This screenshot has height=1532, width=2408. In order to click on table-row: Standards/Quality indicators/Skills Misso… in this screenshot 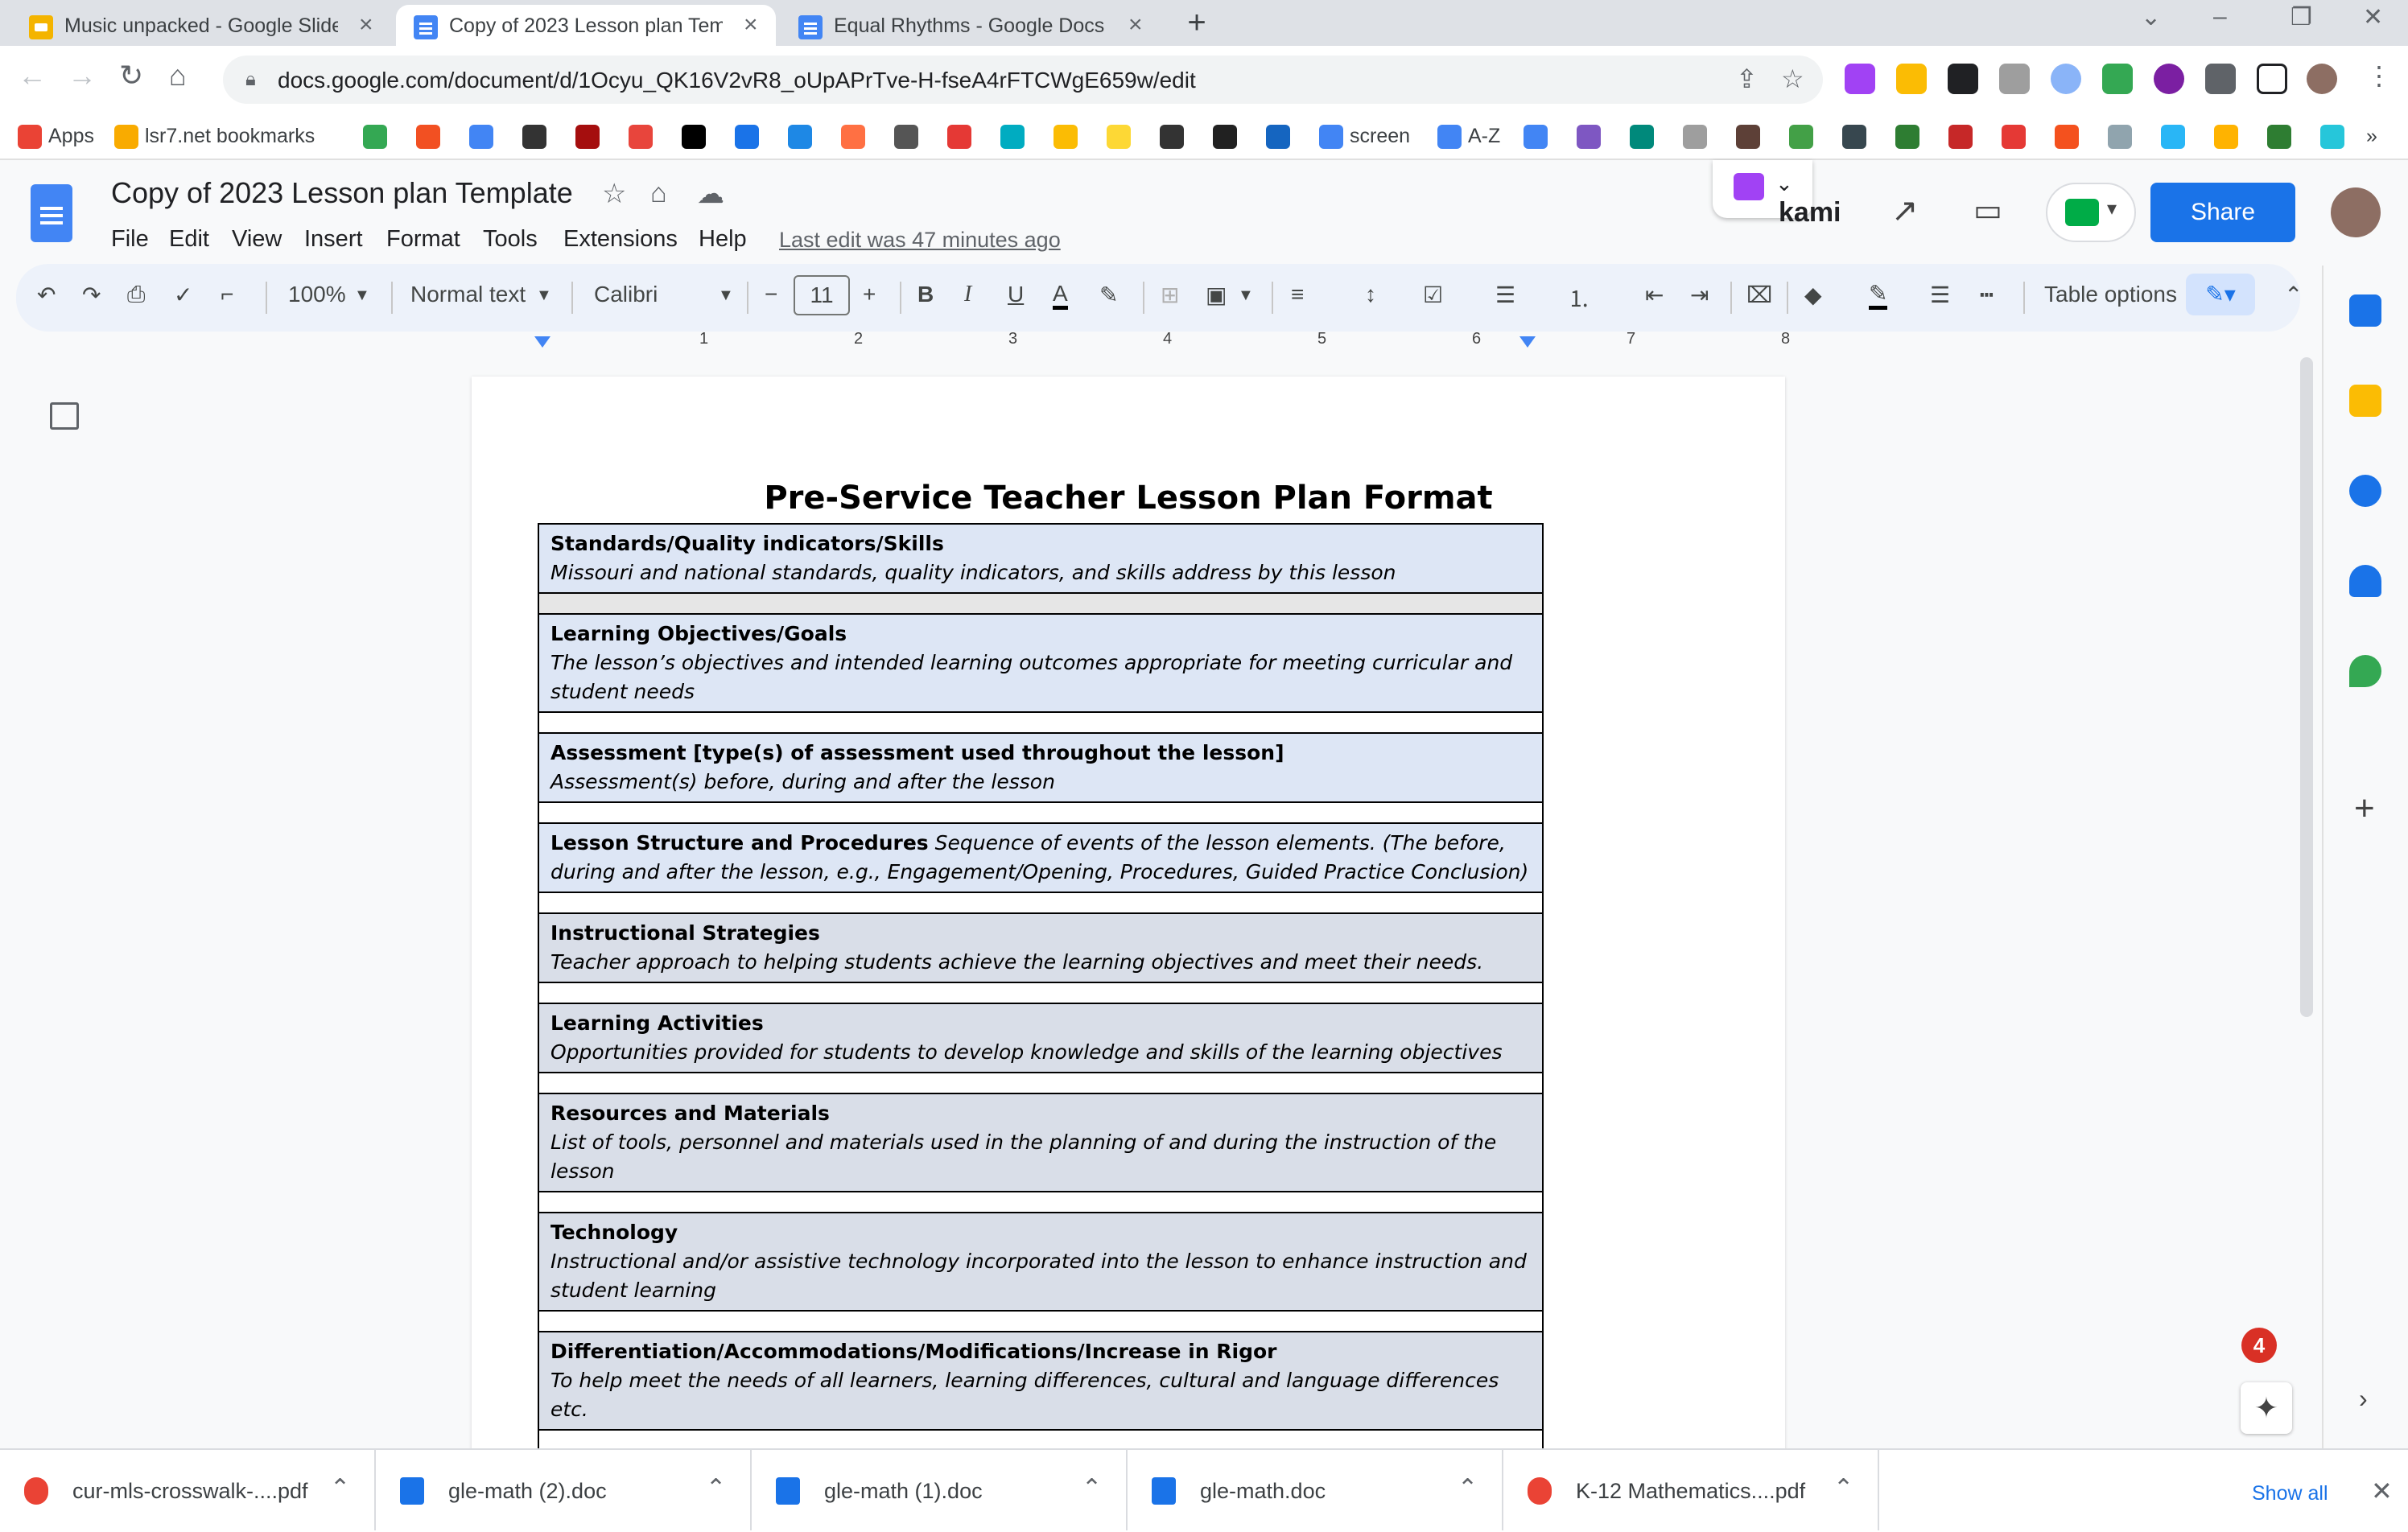, I will do `click(1041, 559)`.